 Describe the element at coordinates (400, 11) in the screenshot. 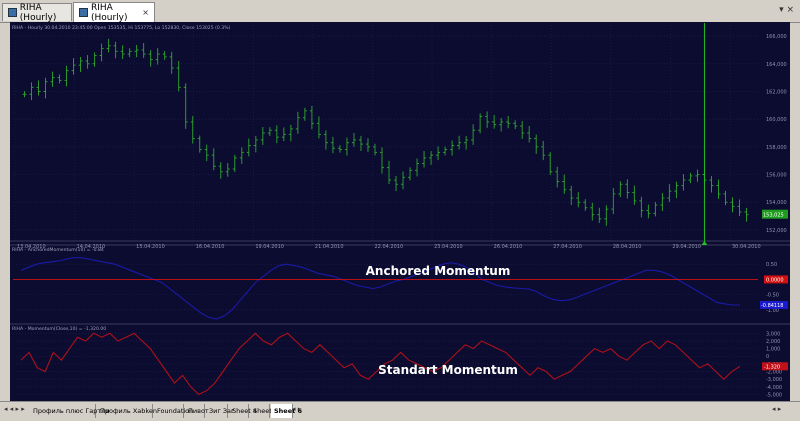

I see `document-tab-bar: RIHA (Hourly) RIHA (Hourly) × ▾ ×` at that location.